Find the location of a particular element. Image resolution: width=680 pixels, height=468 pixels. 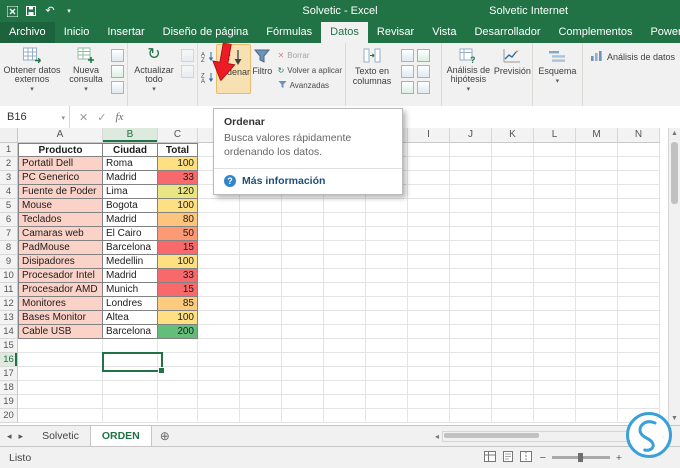

cell-C2: 100 is located at coordinates (178, 164).